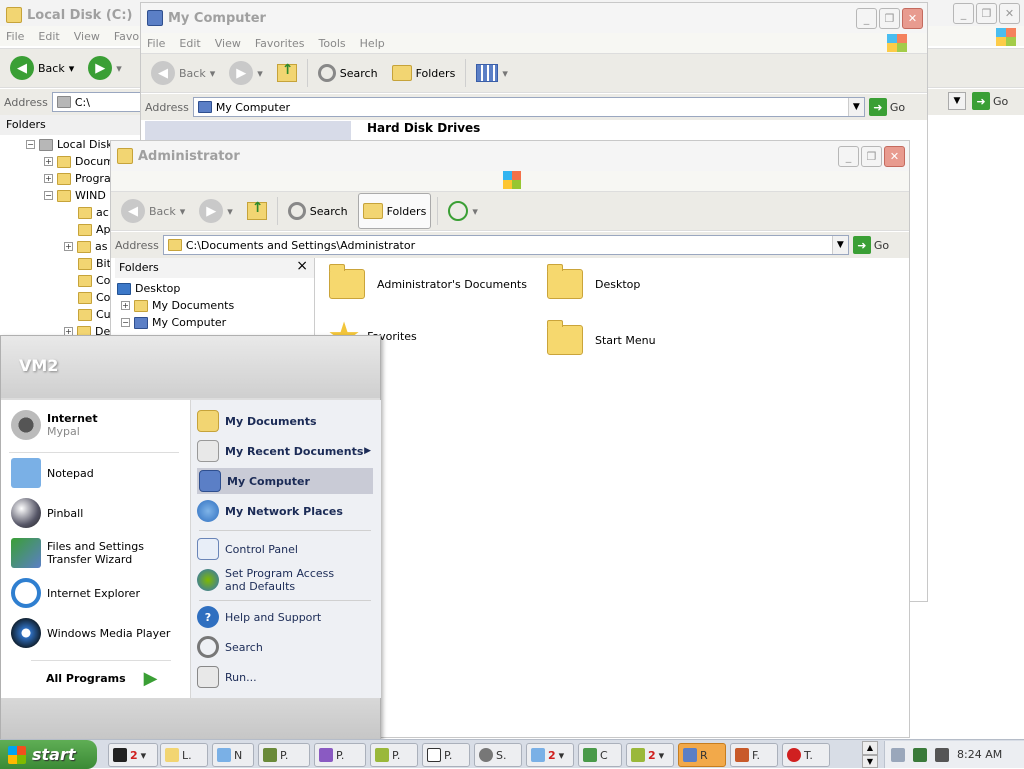 The image size is (1024, 769). I want to click on menu-favorites: Favorites, so click(280, 43).